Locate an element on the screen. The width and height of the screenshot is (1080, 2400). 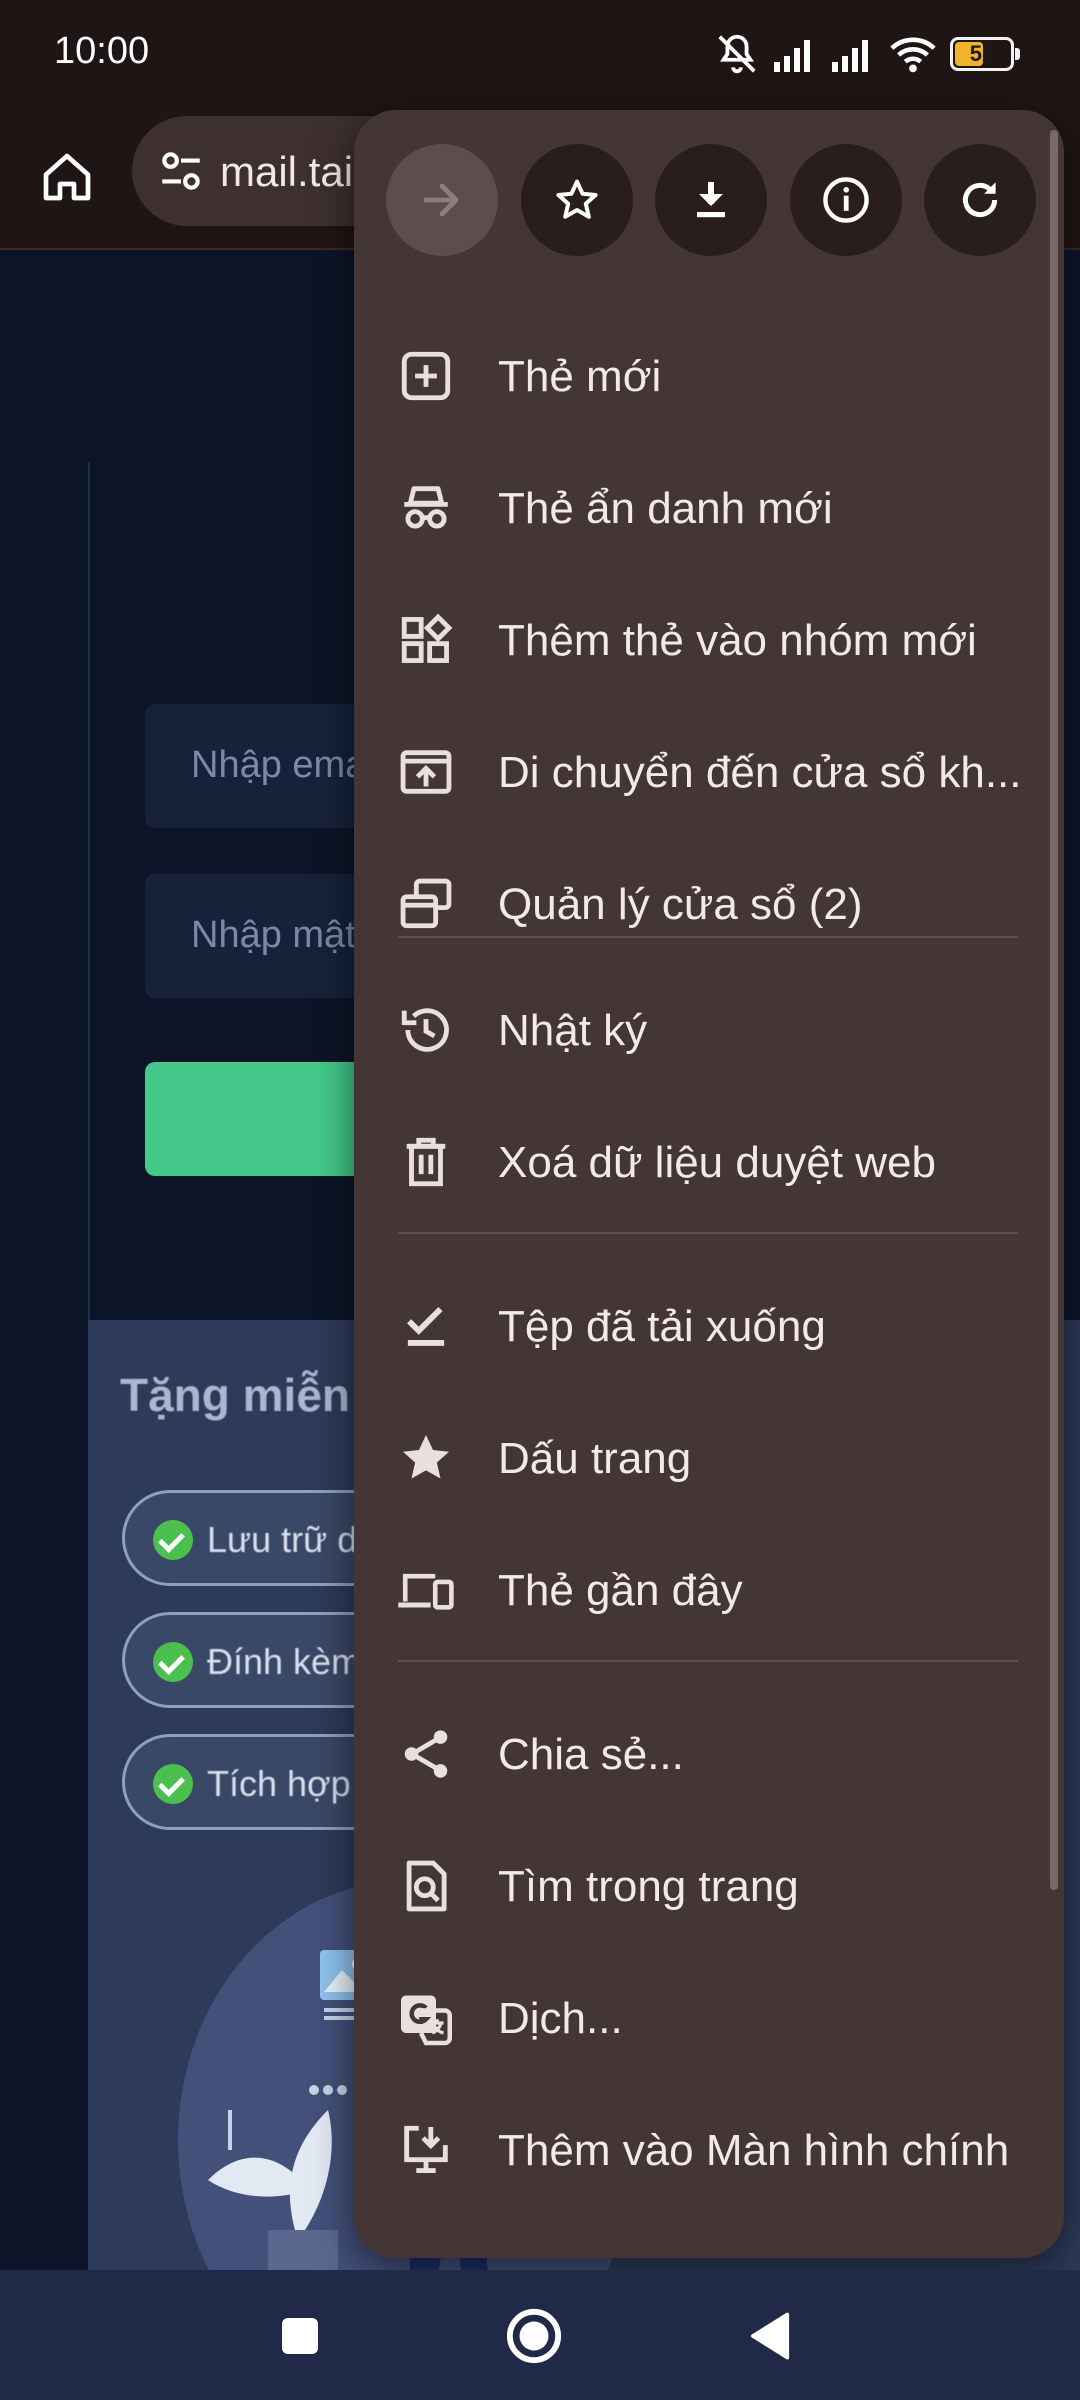
menu-item-add-tab-to-group: Thêm thẻ vào nhóm mới is located at coordinates (704, 640).